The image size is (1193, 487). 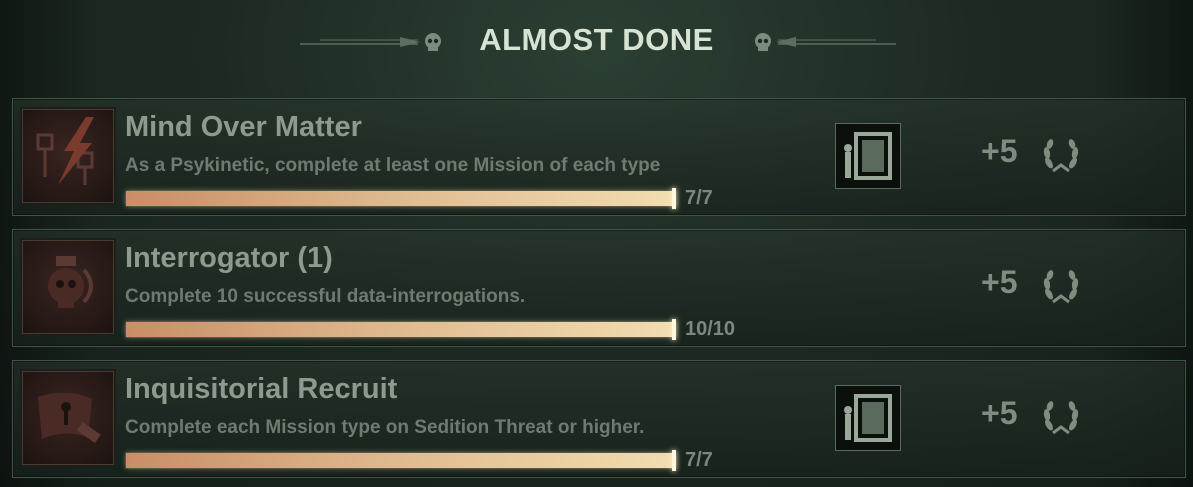 I want to click on achievement-title: Interrogator (1), so click(x=229, y=258).